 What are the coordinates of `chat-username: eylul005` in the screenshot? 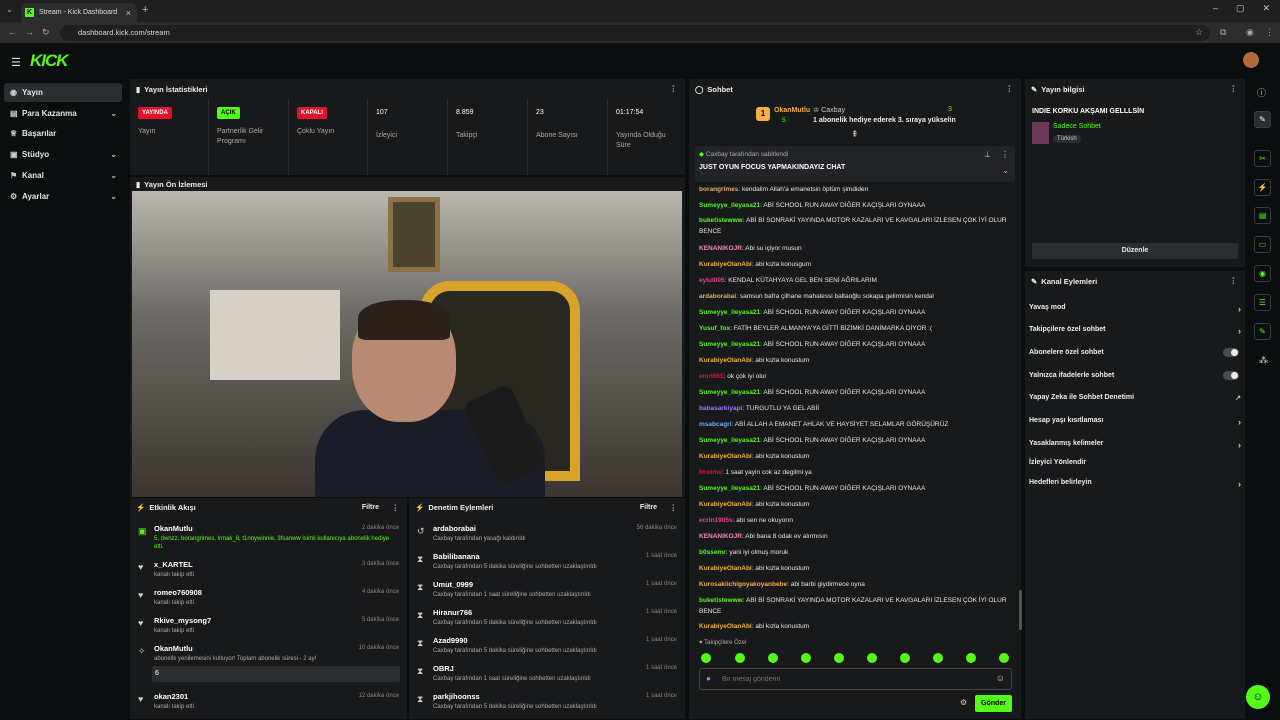 It's located at (712, 280).